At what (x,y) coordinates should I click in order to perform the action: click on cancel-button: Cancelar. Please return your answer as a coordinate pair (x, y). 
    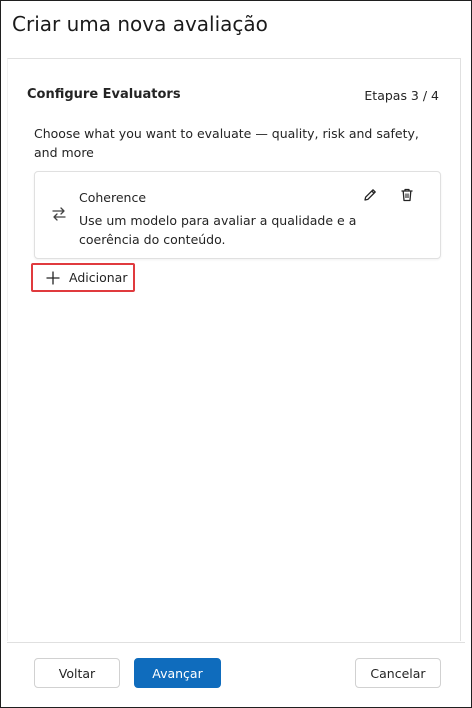
    Looking at the image, I should click on (398, 673).